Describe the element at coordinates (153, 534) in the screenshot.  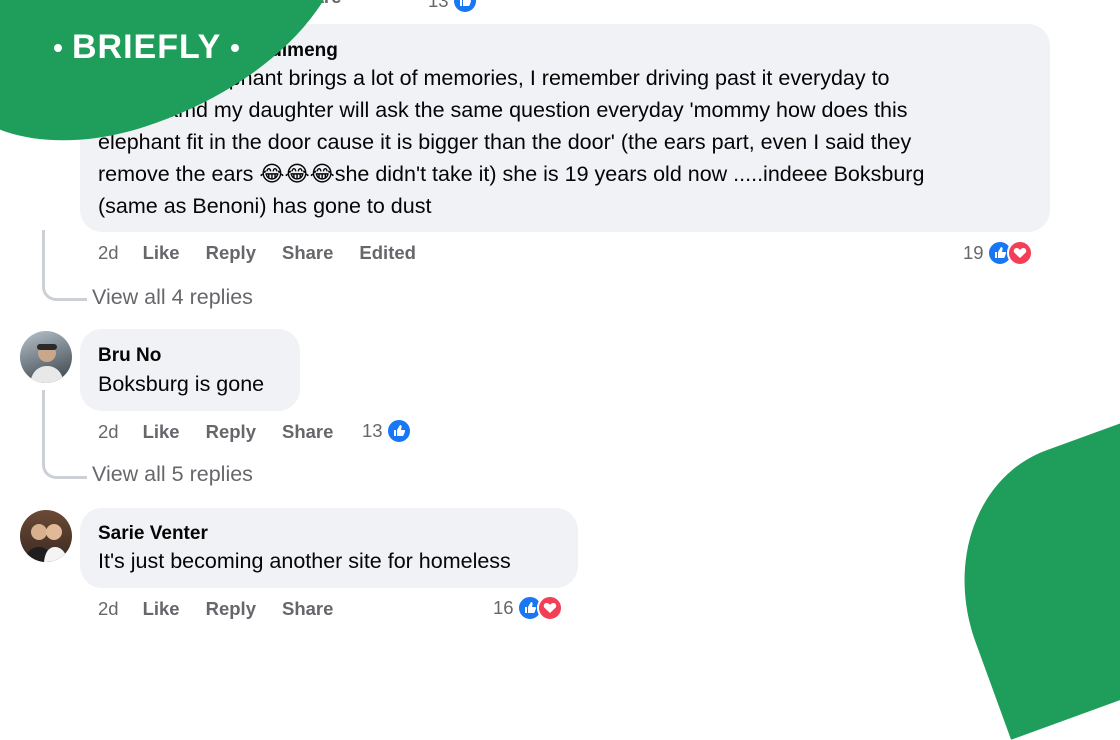
I see `comment-author: Sarie Venter` at that location.